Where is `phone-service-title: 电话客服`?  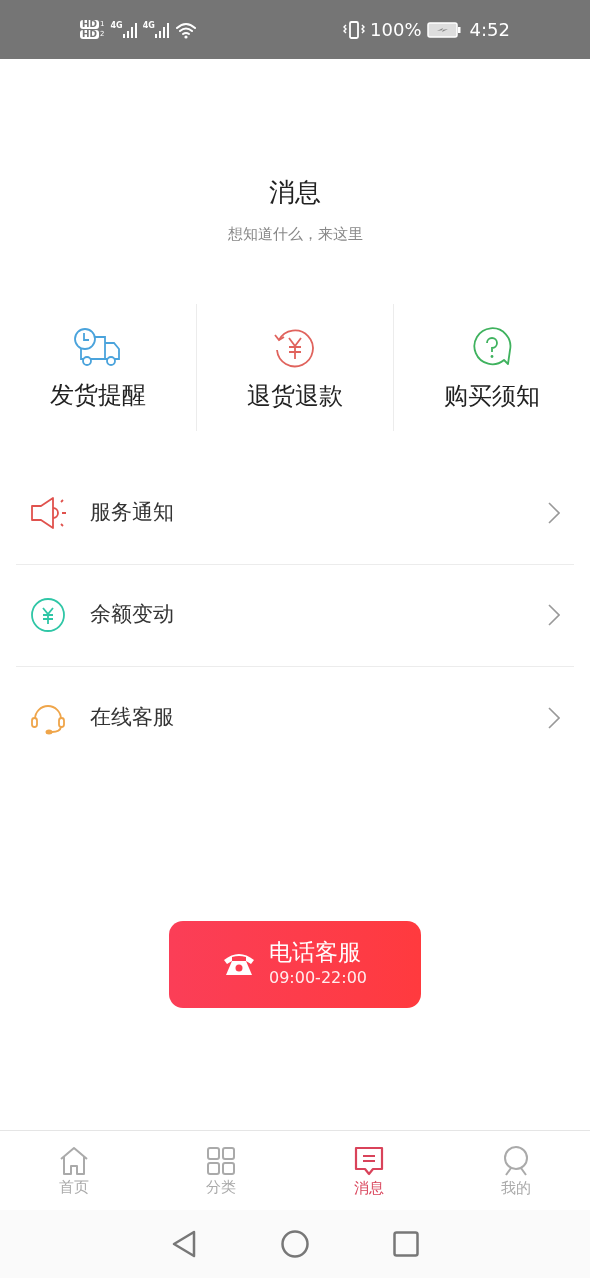 phone-service-title: 电话客服 is located at coordinates (315, 952).